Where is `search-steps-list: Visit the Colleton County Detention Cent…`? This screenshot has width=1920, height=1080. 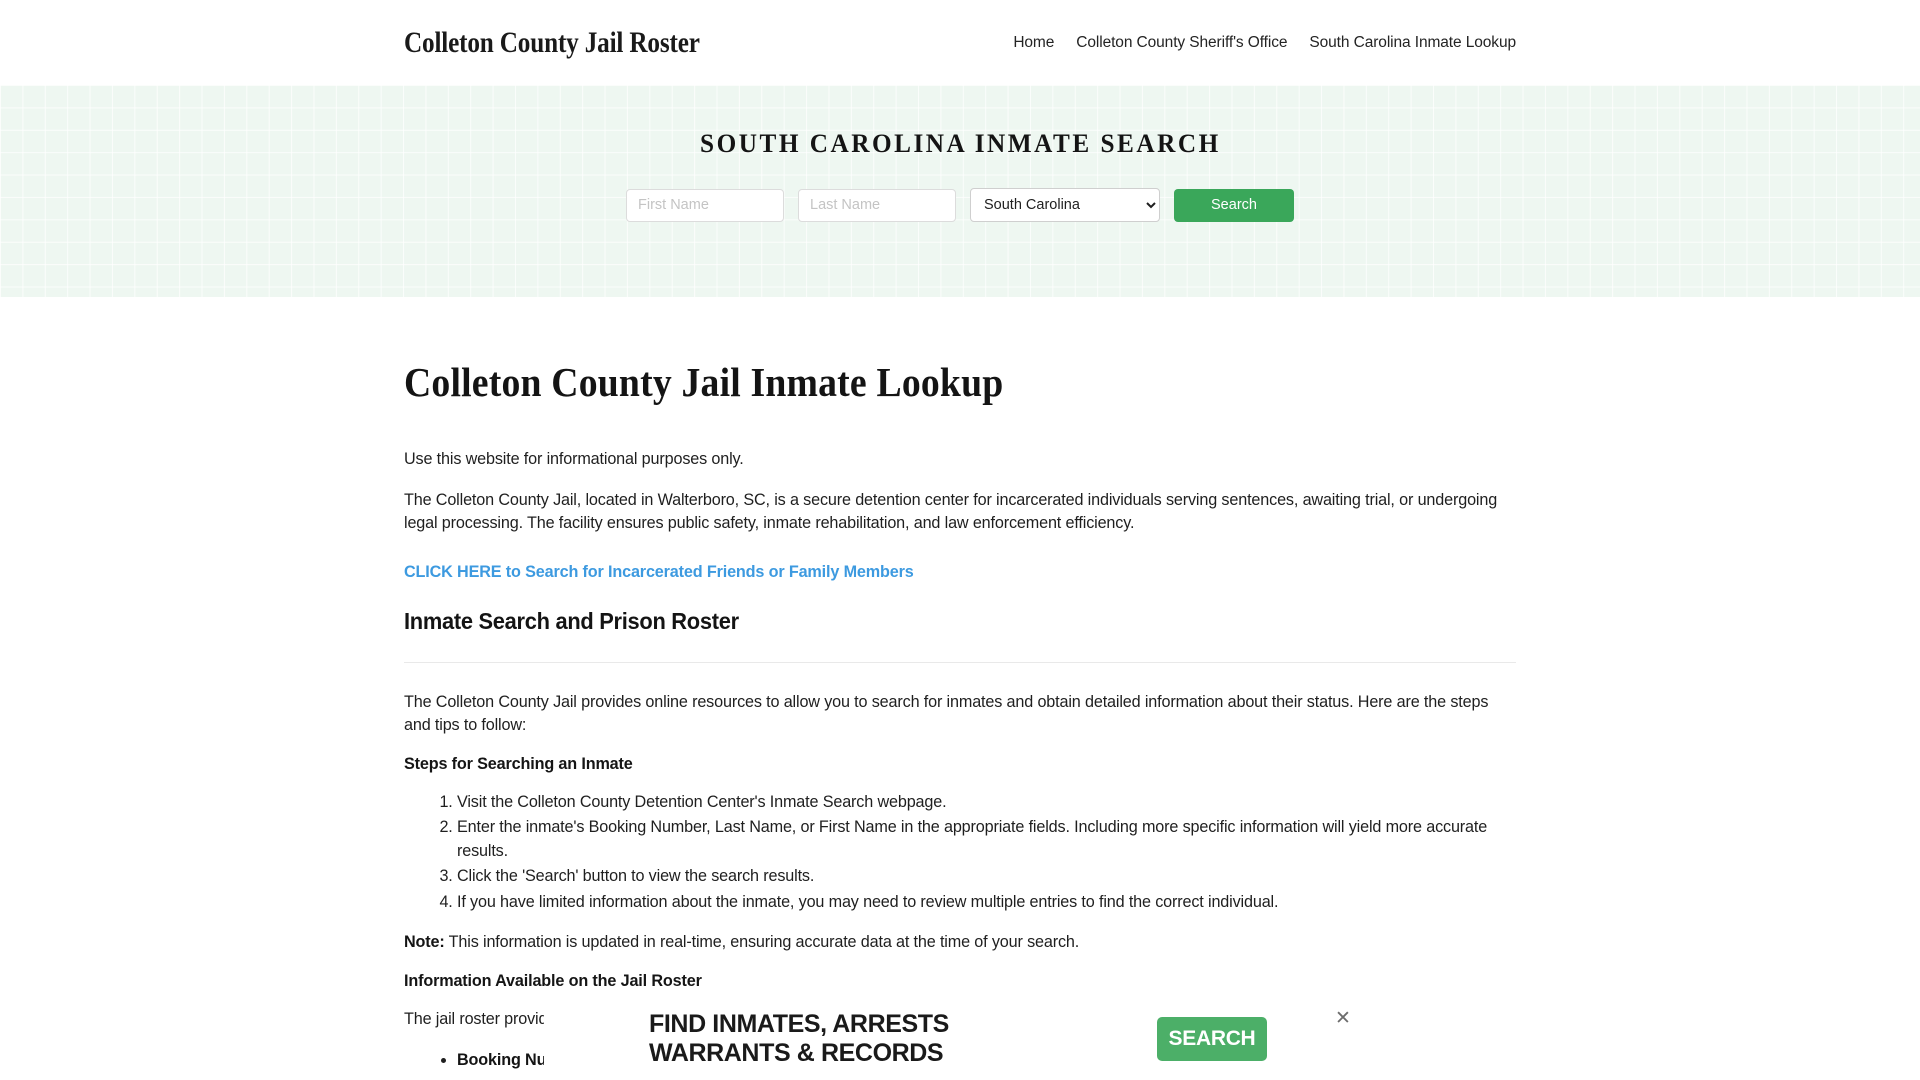 search-steps-list: Visit the Colleton County Detention Cent… is located at coordinates (960, 853).